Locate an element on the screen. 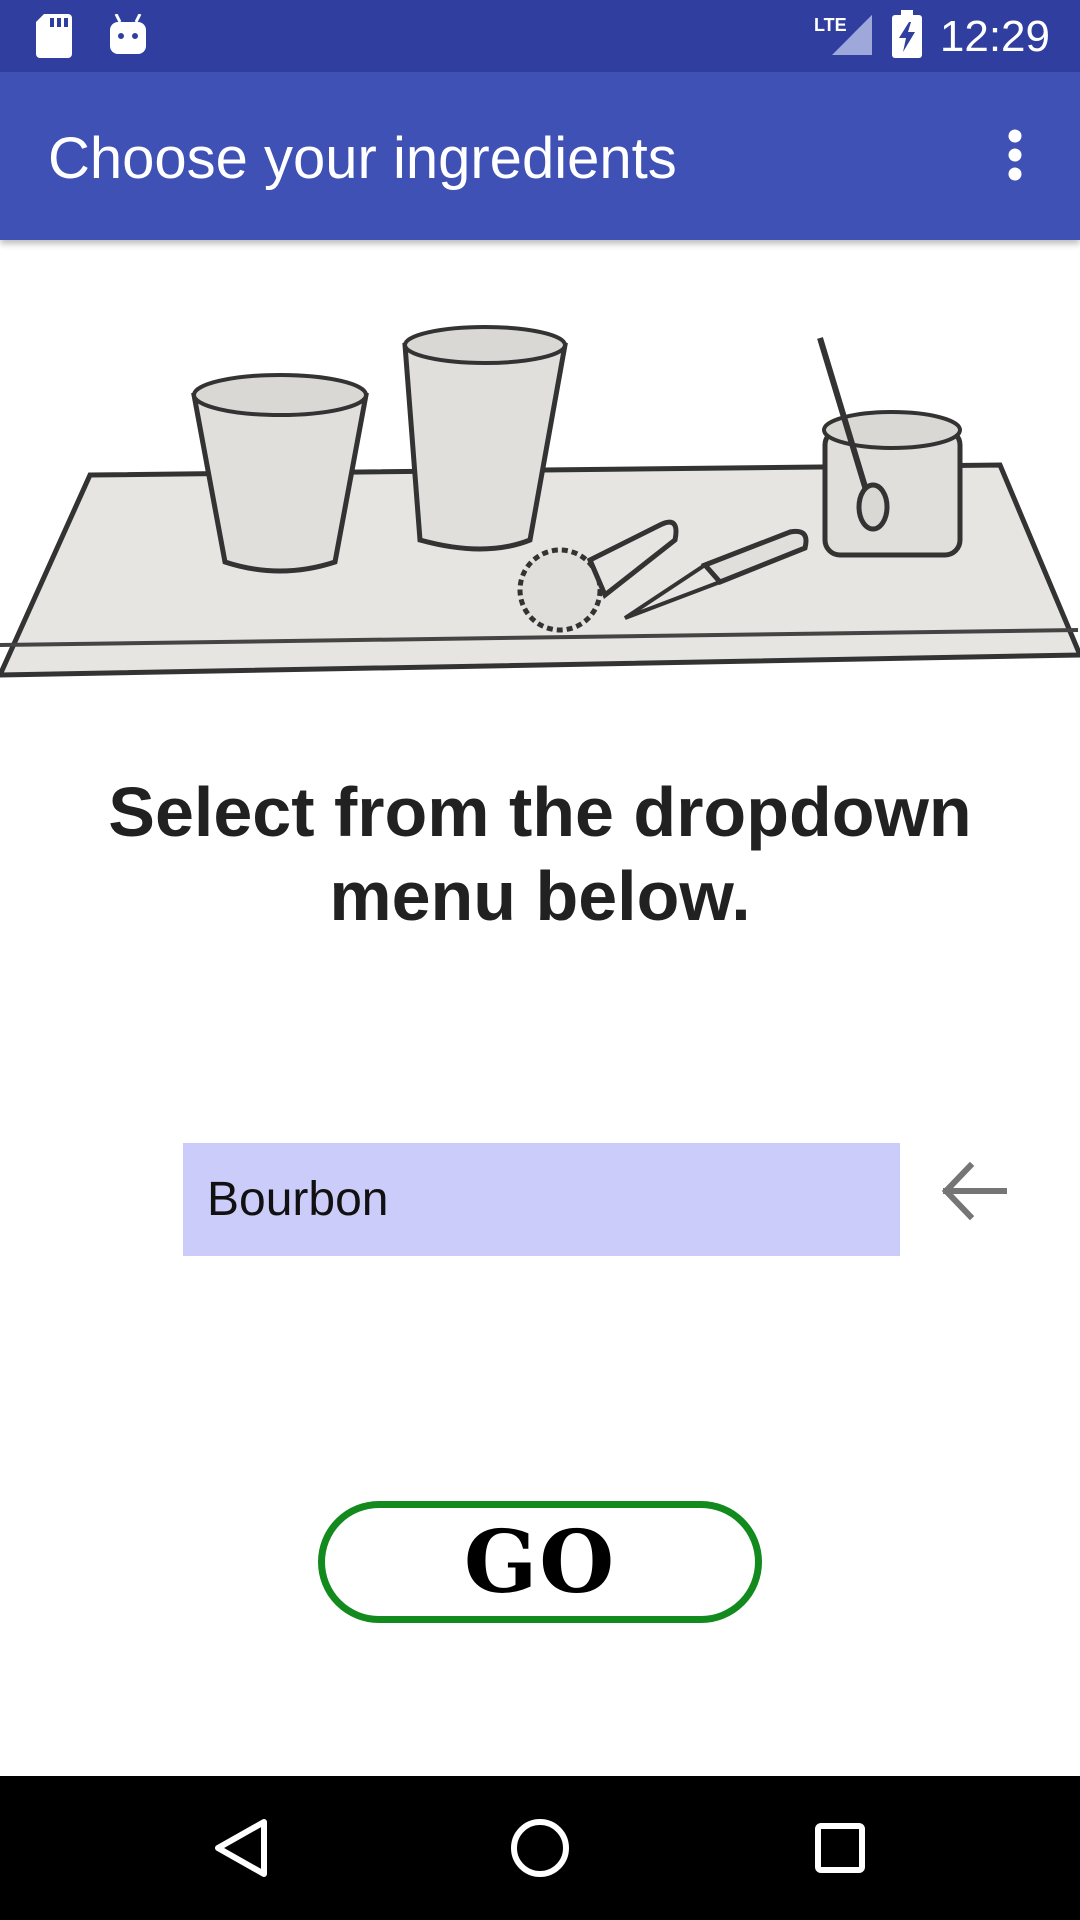 This screenshot has width=1080, height=1920. nav-home-button is located at coordinates (540, 1848).